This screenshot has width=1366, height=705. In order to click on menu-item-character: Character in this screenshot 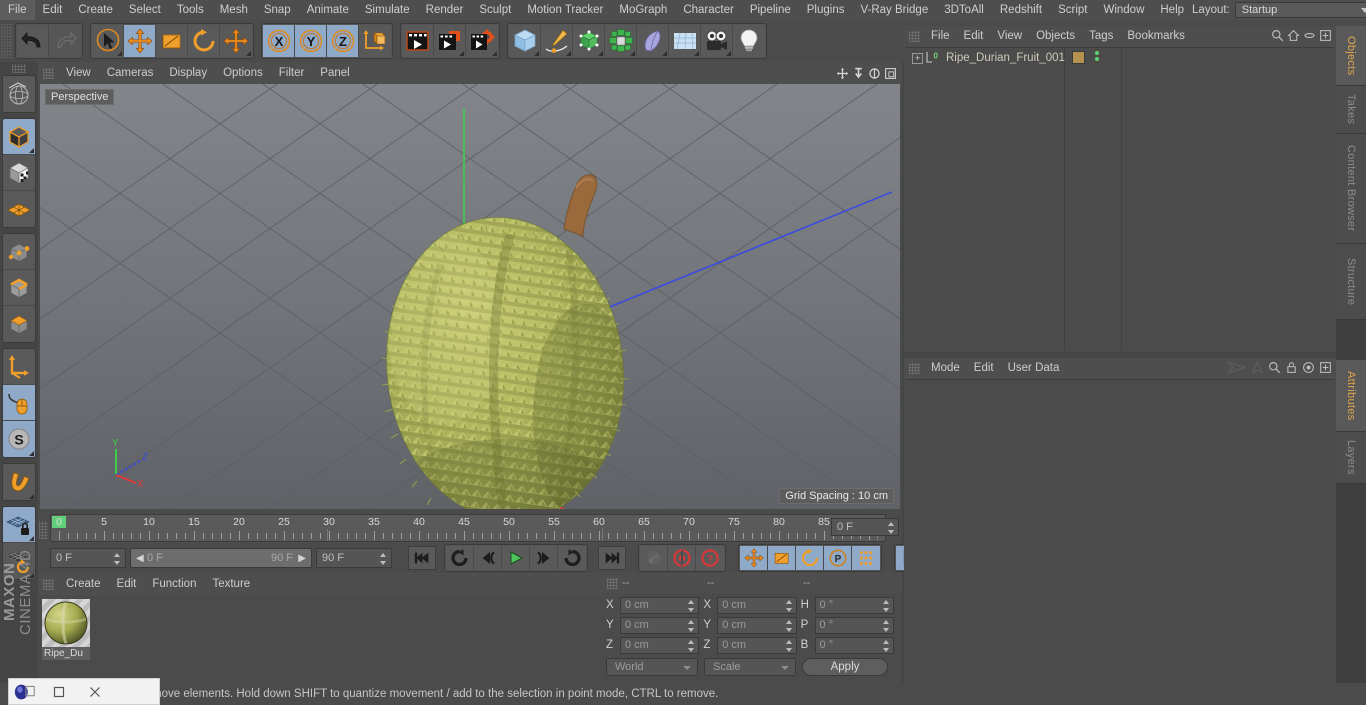, I will do `click(708, 10)`.